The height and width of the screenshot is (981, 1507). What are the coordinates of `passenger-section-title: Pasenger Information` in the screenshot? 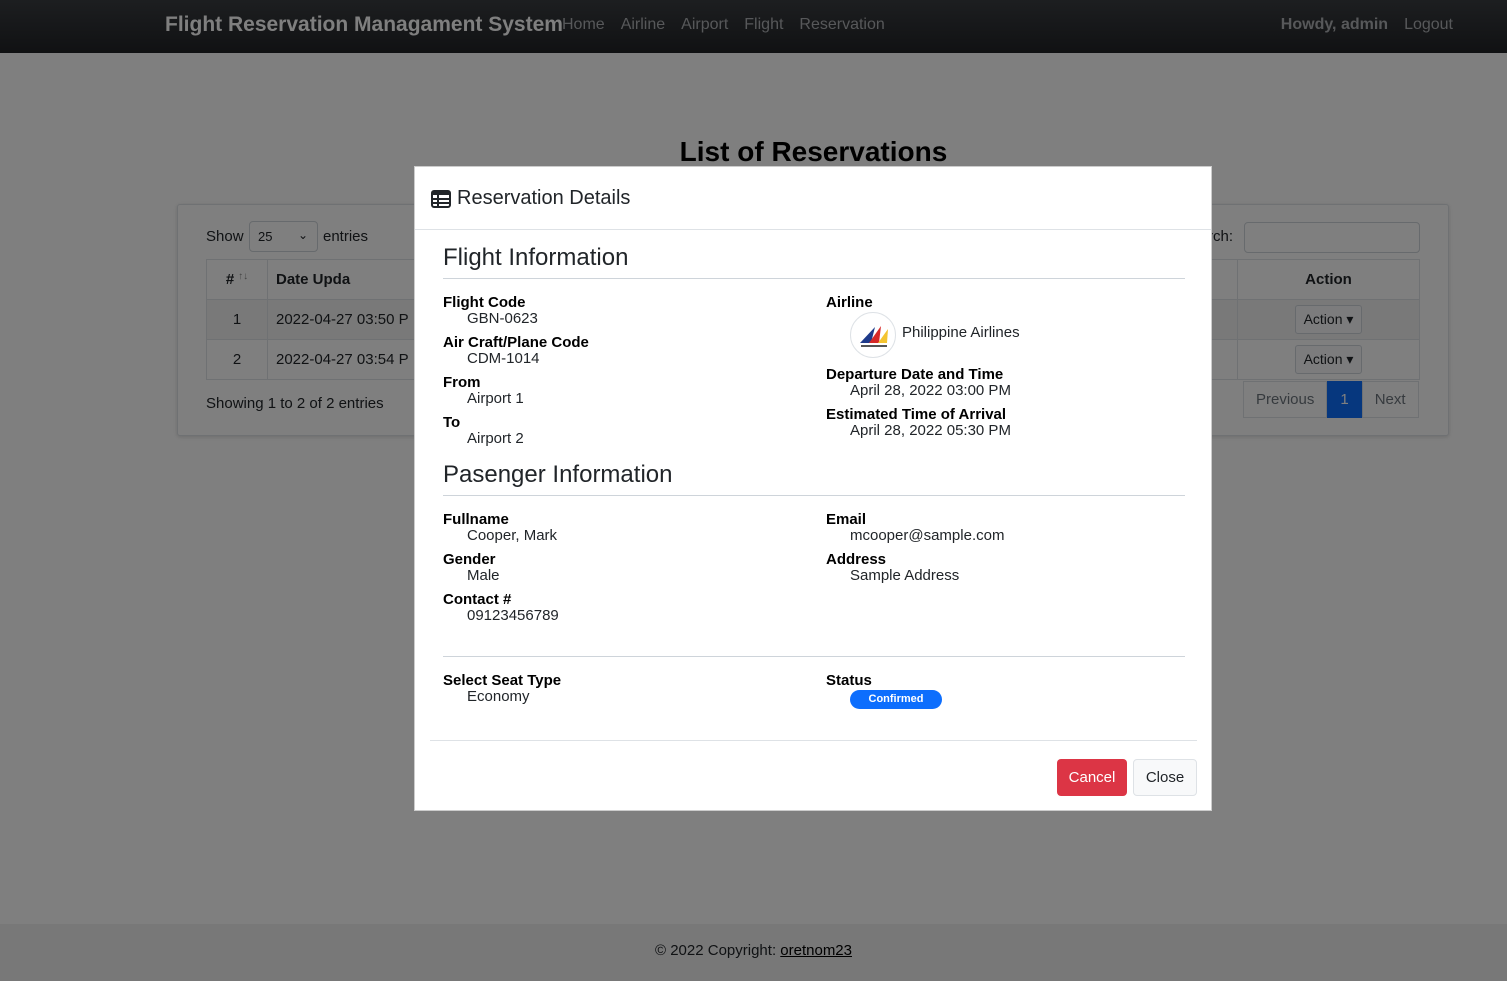 It's located at (558, 474).